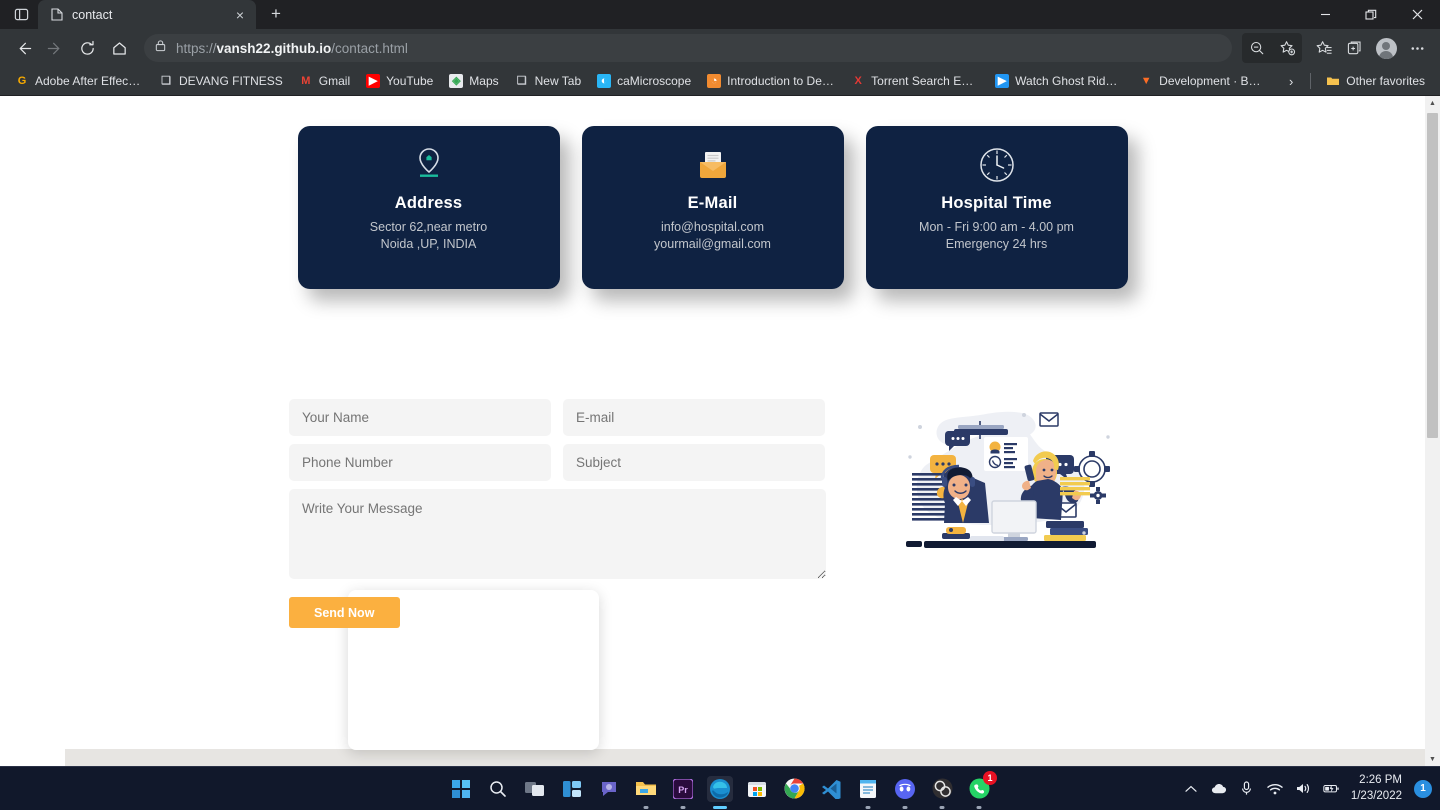 The width and height of the screenshot is (1440, 810). Describe the element at coordinates (794, 789) in the screenshot. I see `chrome-button` at that location.